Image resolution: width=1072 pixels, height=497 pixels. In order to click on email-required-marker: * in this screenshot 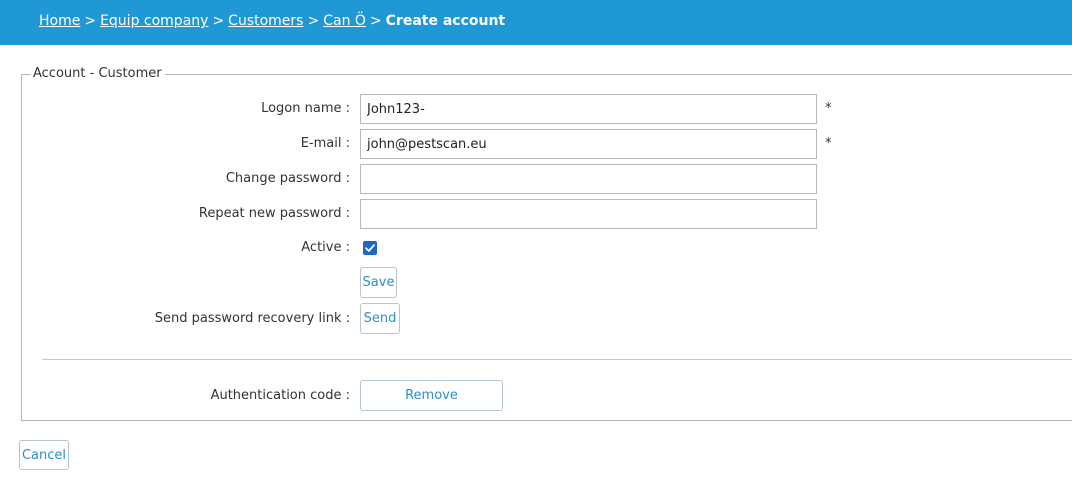, I will do `click(828, 143)`.